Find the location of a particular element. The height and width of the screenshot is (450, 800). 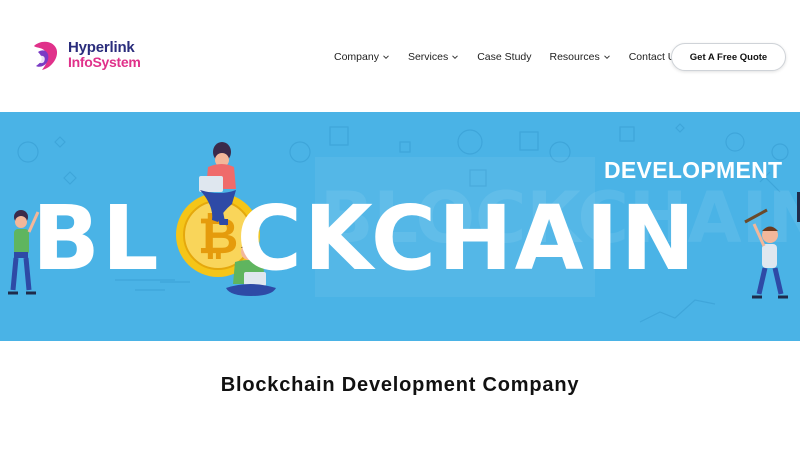

nav-item-case-study: Case Study is located at coordinates (504, 57).